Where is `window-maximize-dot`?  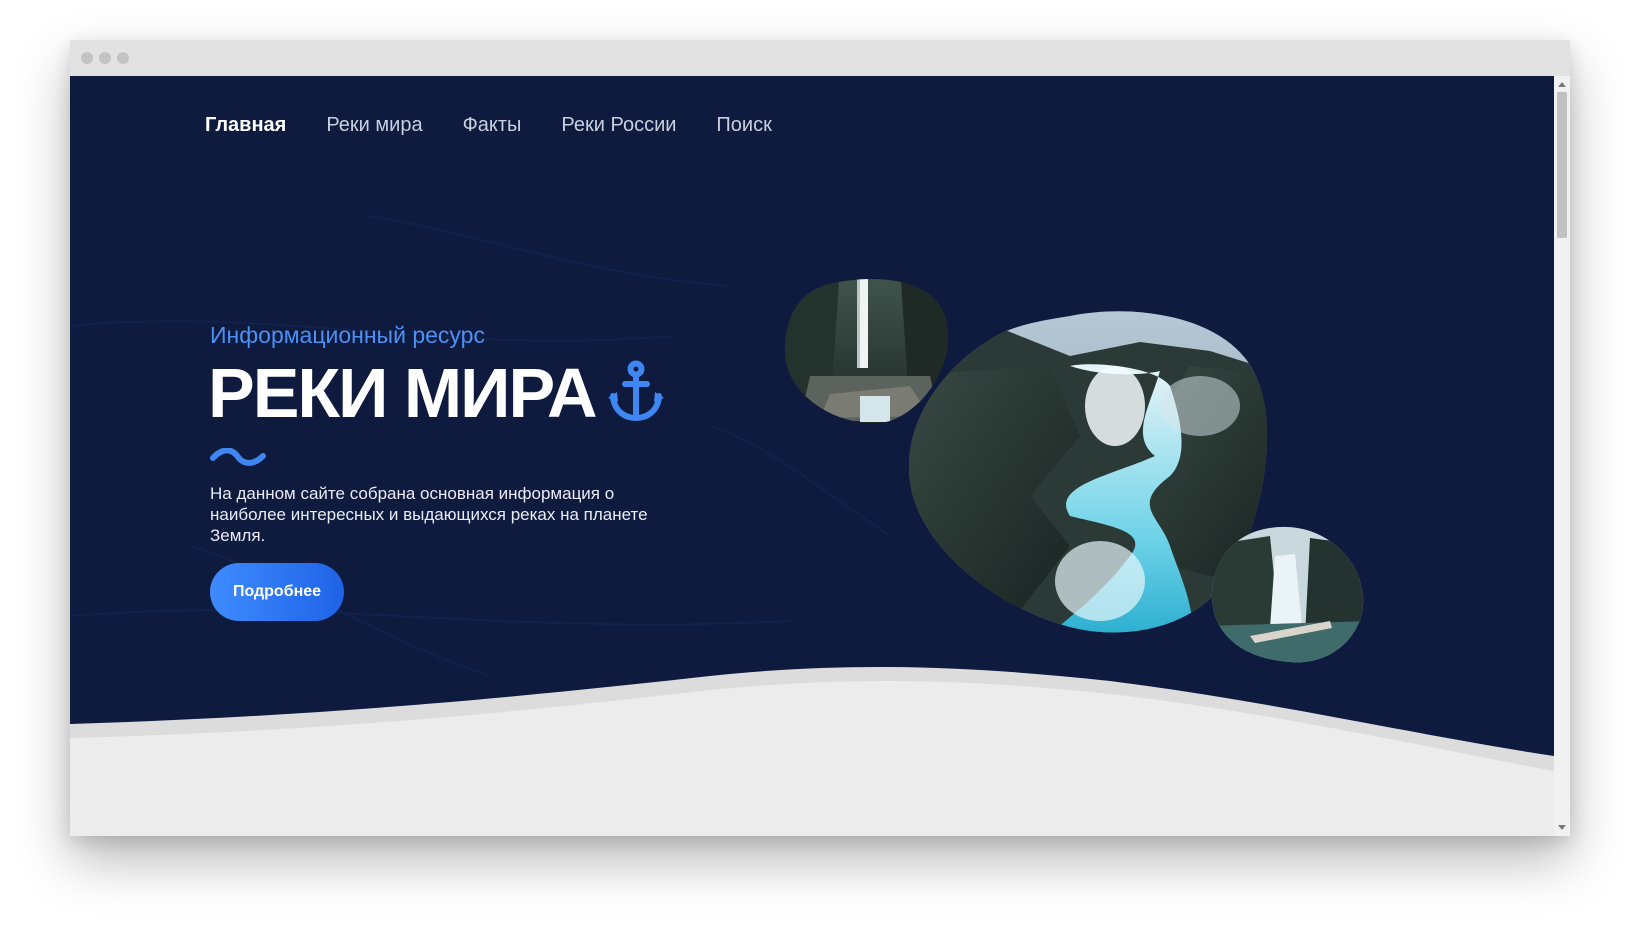 window-maximize-dot is located at coordinates (123, 58).